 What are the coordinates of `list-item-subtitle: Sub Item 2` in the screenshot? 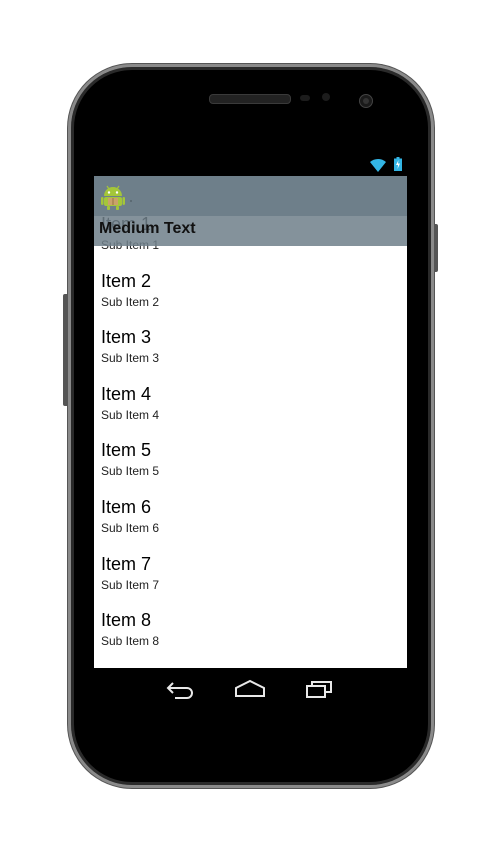 It's located at (130, 301).